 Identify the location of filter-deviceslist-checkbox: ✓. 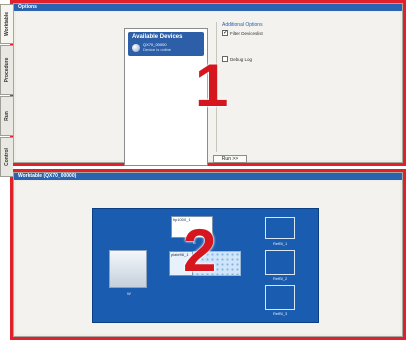
(225, 33).